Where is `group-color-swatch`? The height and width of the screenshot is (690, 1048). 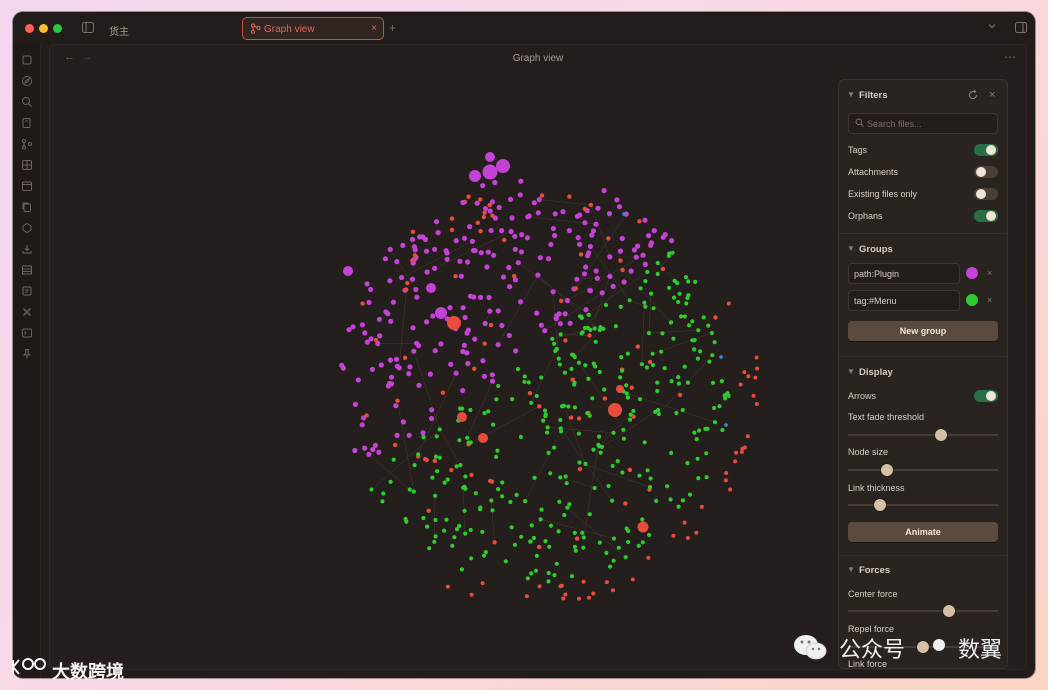 group-color-swatch is located at coordinates (972, 300).